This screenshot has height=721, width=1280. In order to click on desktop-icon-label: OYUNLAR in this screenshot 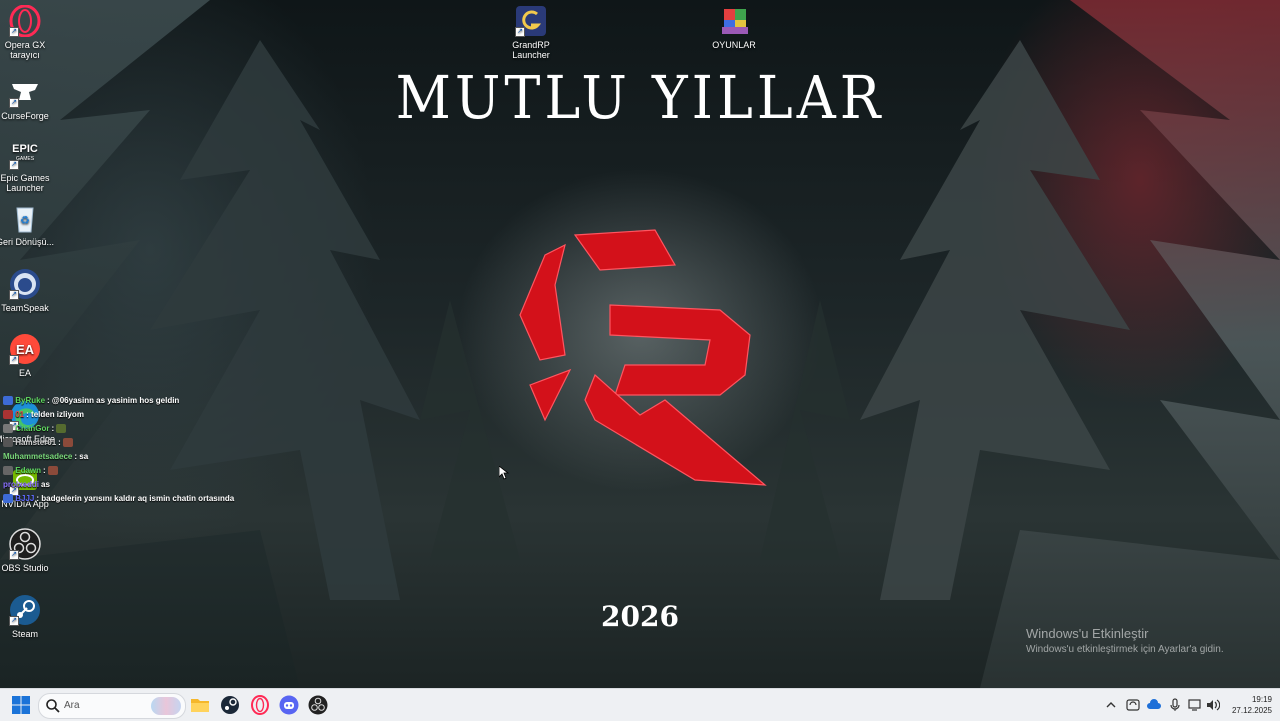, I will do `click(734, 45)`.